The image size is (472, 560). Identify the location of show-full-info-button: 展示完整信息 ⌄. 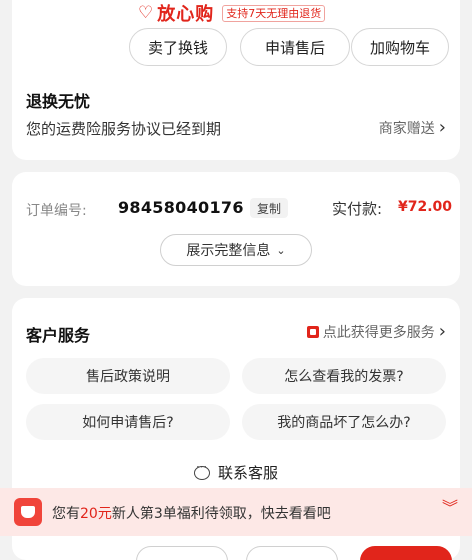
(236, 250).